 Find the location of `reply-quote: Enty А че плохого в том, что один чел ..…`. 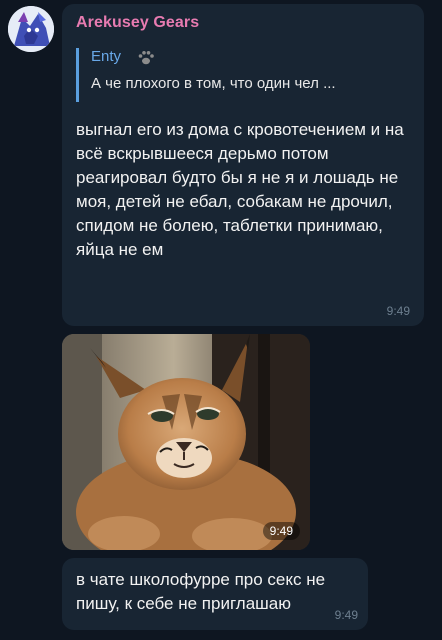

reply-quote: Enty А че плохого в том, что один чел ..… is located at coordinates (241, 75).